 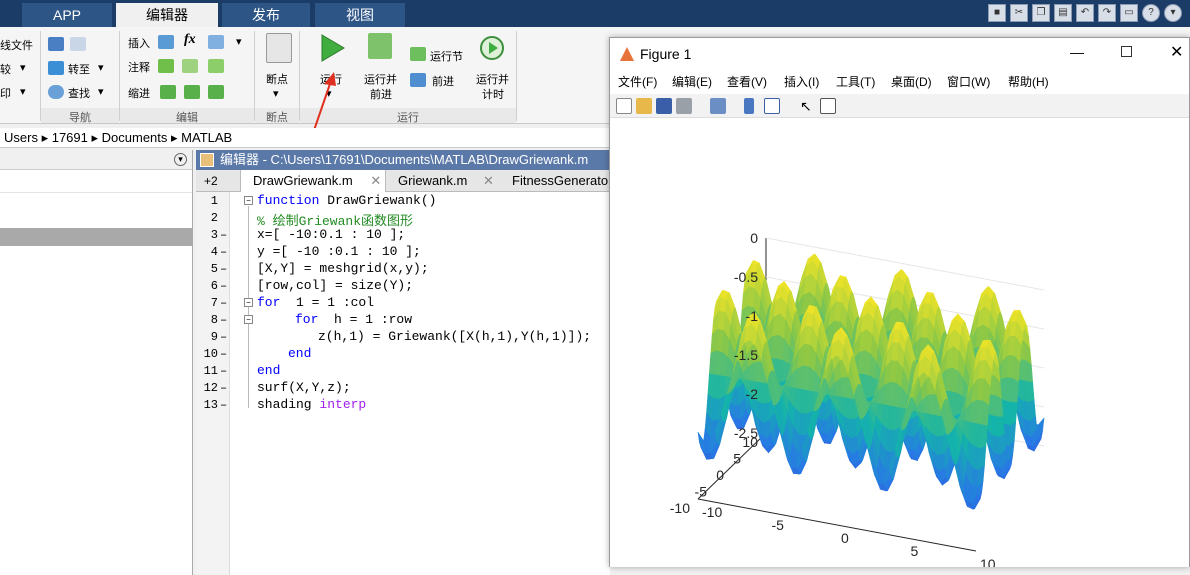 What do you see at coordinates (1028, 81) in the screenshot?
I see `menu-help: 帮助(H)` at bounding box center [1028, 81].